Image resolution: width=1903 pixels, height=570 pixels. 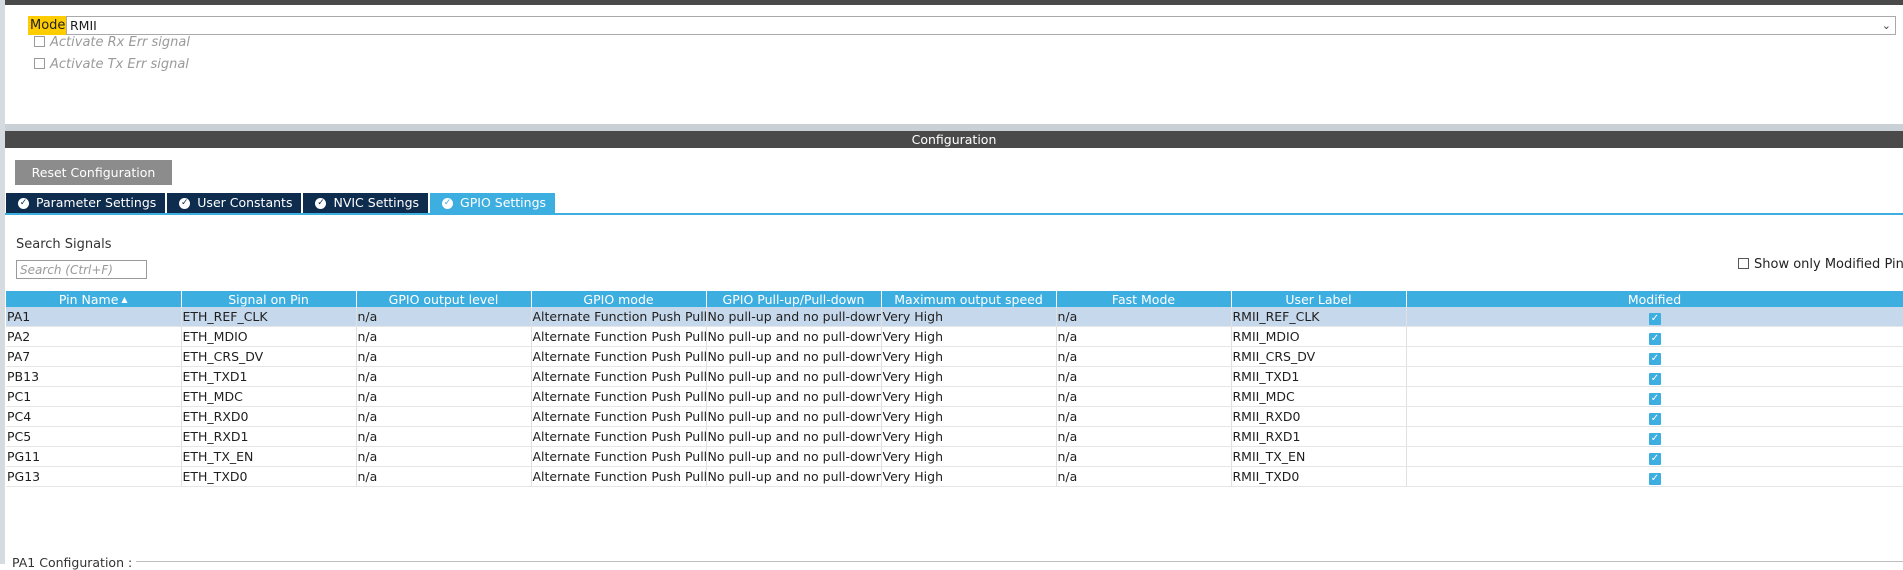 What do you see at coordinates (124, 299) in the screenshot?
I see `sort-ascending-icon: ▲` at bounding box center [124, 299].